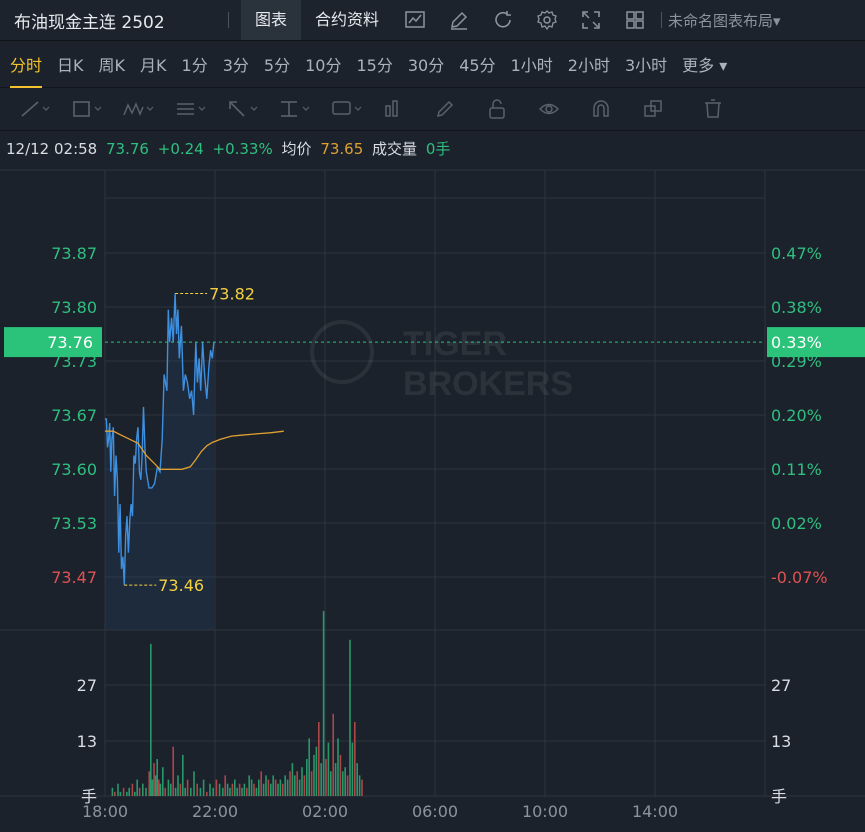  I want to click on price-tick-label: 73.80, so click(74, 307).